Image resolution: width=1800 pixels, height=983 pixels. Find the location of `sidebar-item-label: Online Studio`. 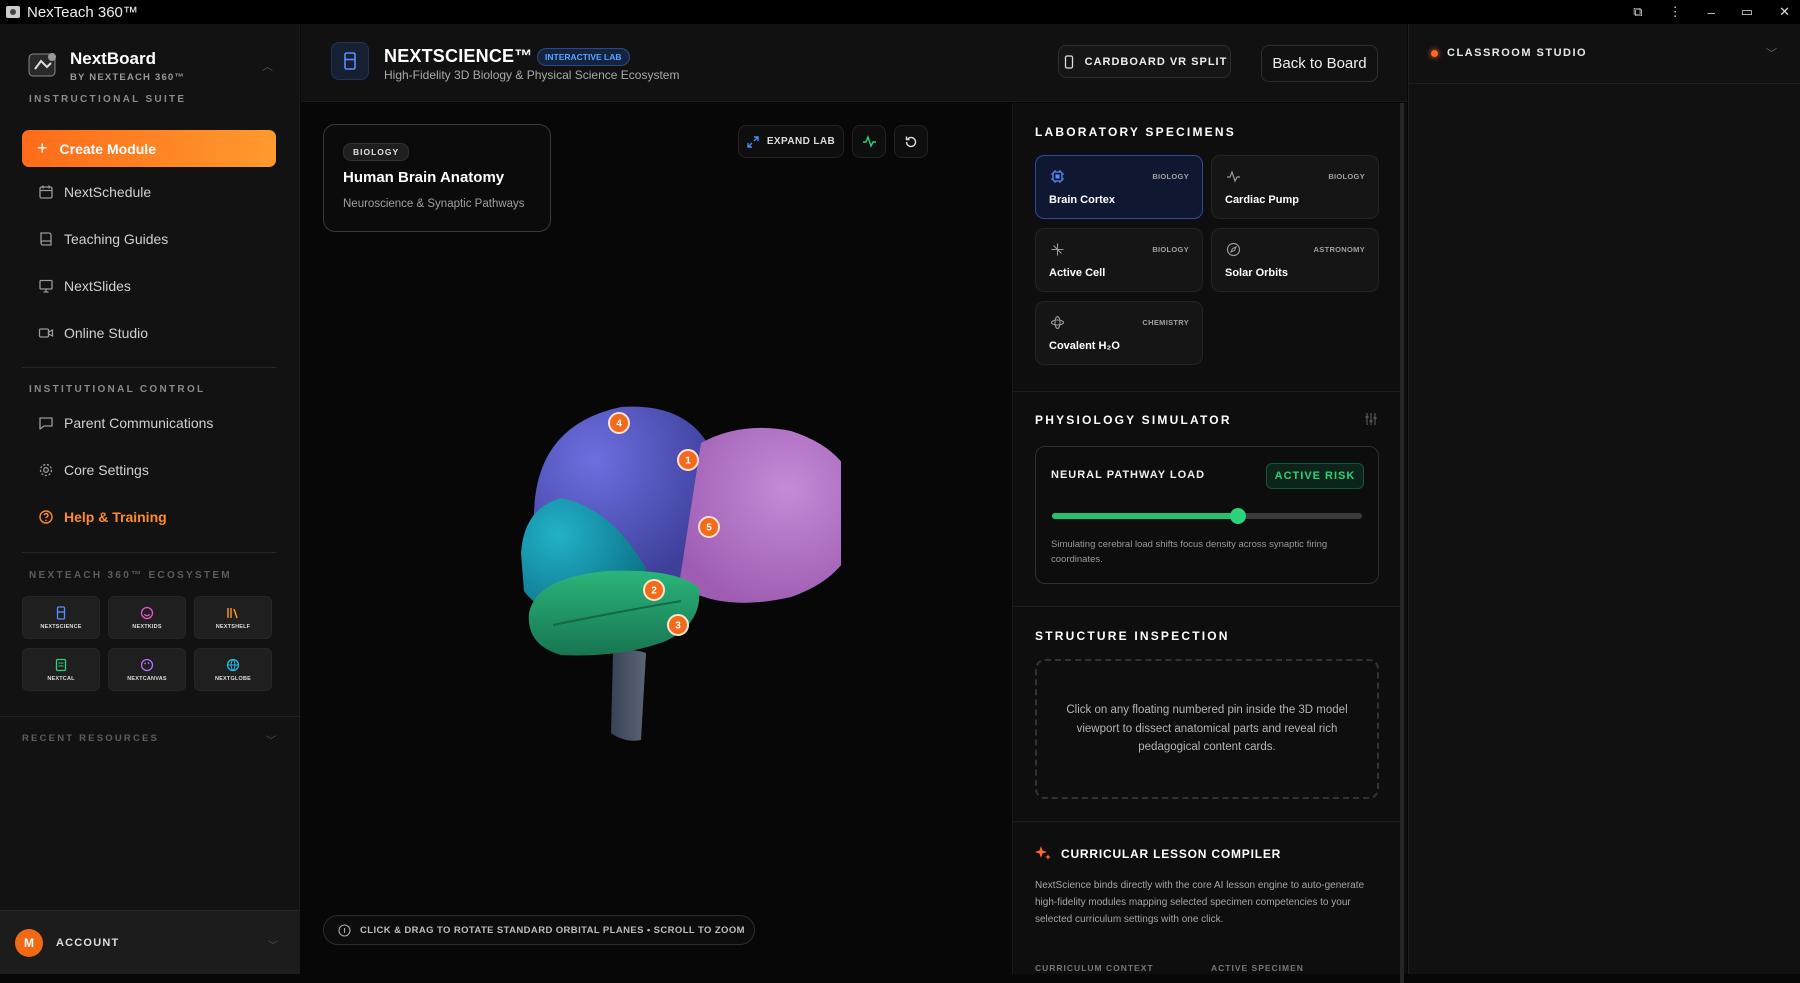

sidebar-item-label: Online Studio is located at coordinates (106, 333).